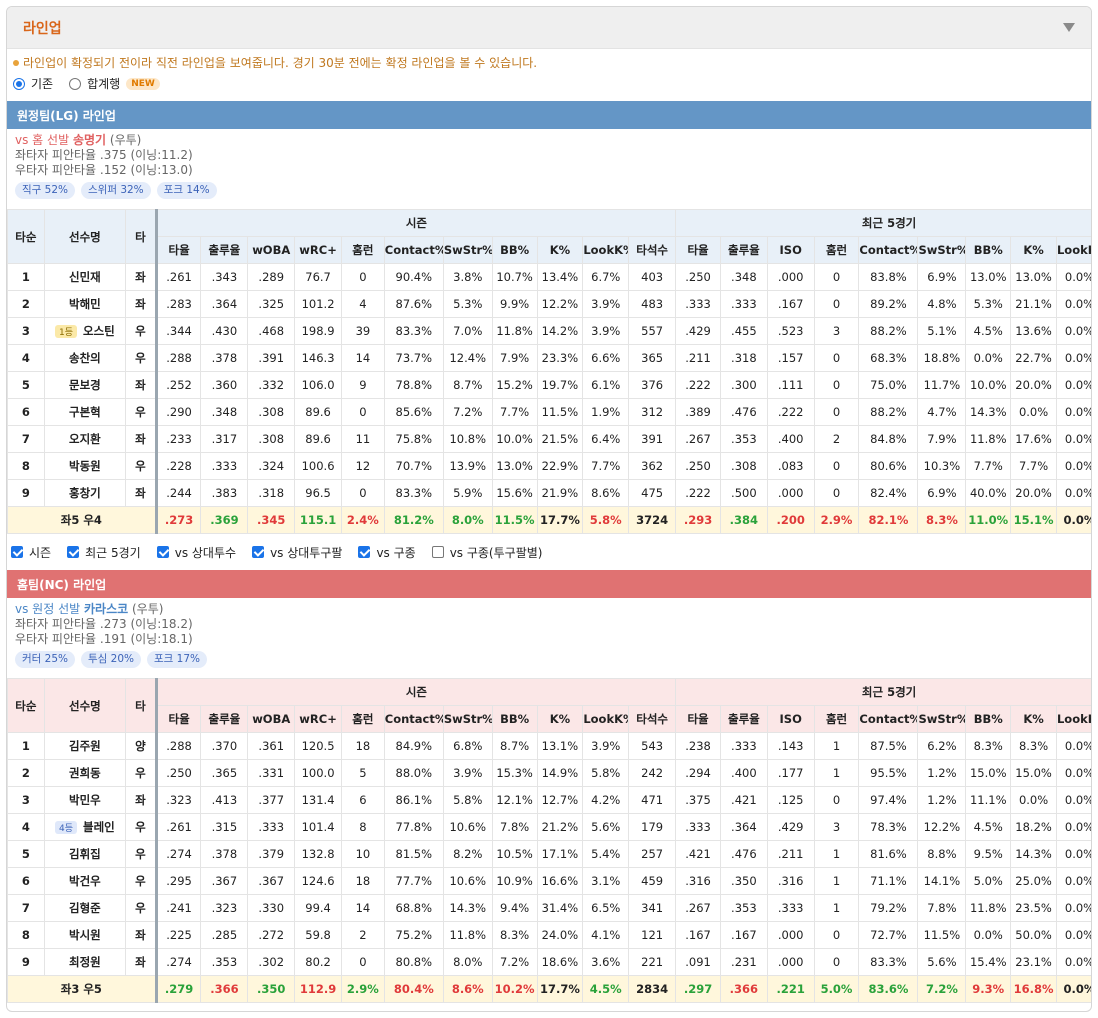 This screenshot has width=1098, height=1018. What do you see at coordinates (205, 552) in the screenshot?
I see `filter-label: vs 상대투수` at bounding box center [205, 552].